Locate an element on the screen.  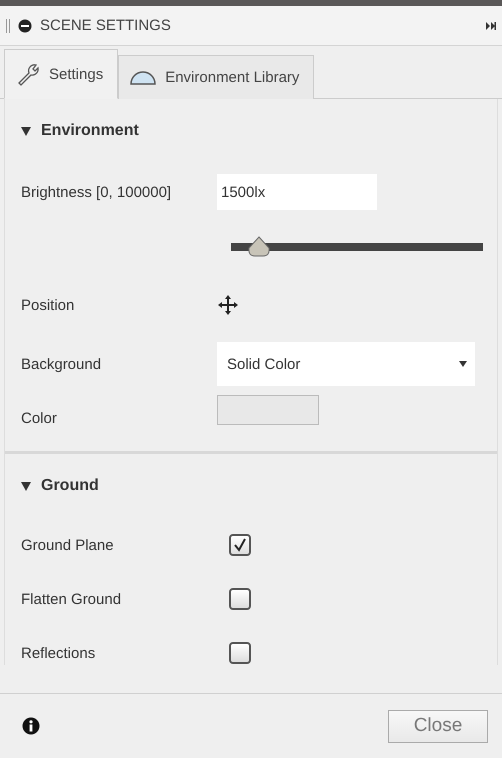
slider-thumb is located at coordinates (258, 247).